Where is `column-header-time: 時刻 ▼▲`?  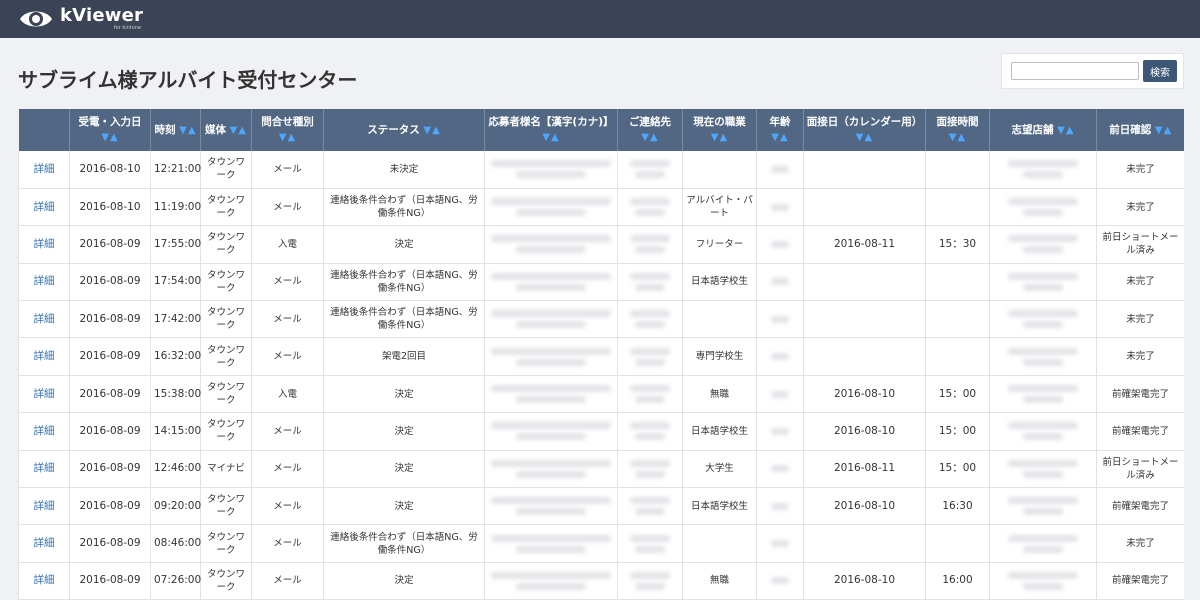
column-header-time: 時刻 ▼▲ is located at coordinates (175, 130).